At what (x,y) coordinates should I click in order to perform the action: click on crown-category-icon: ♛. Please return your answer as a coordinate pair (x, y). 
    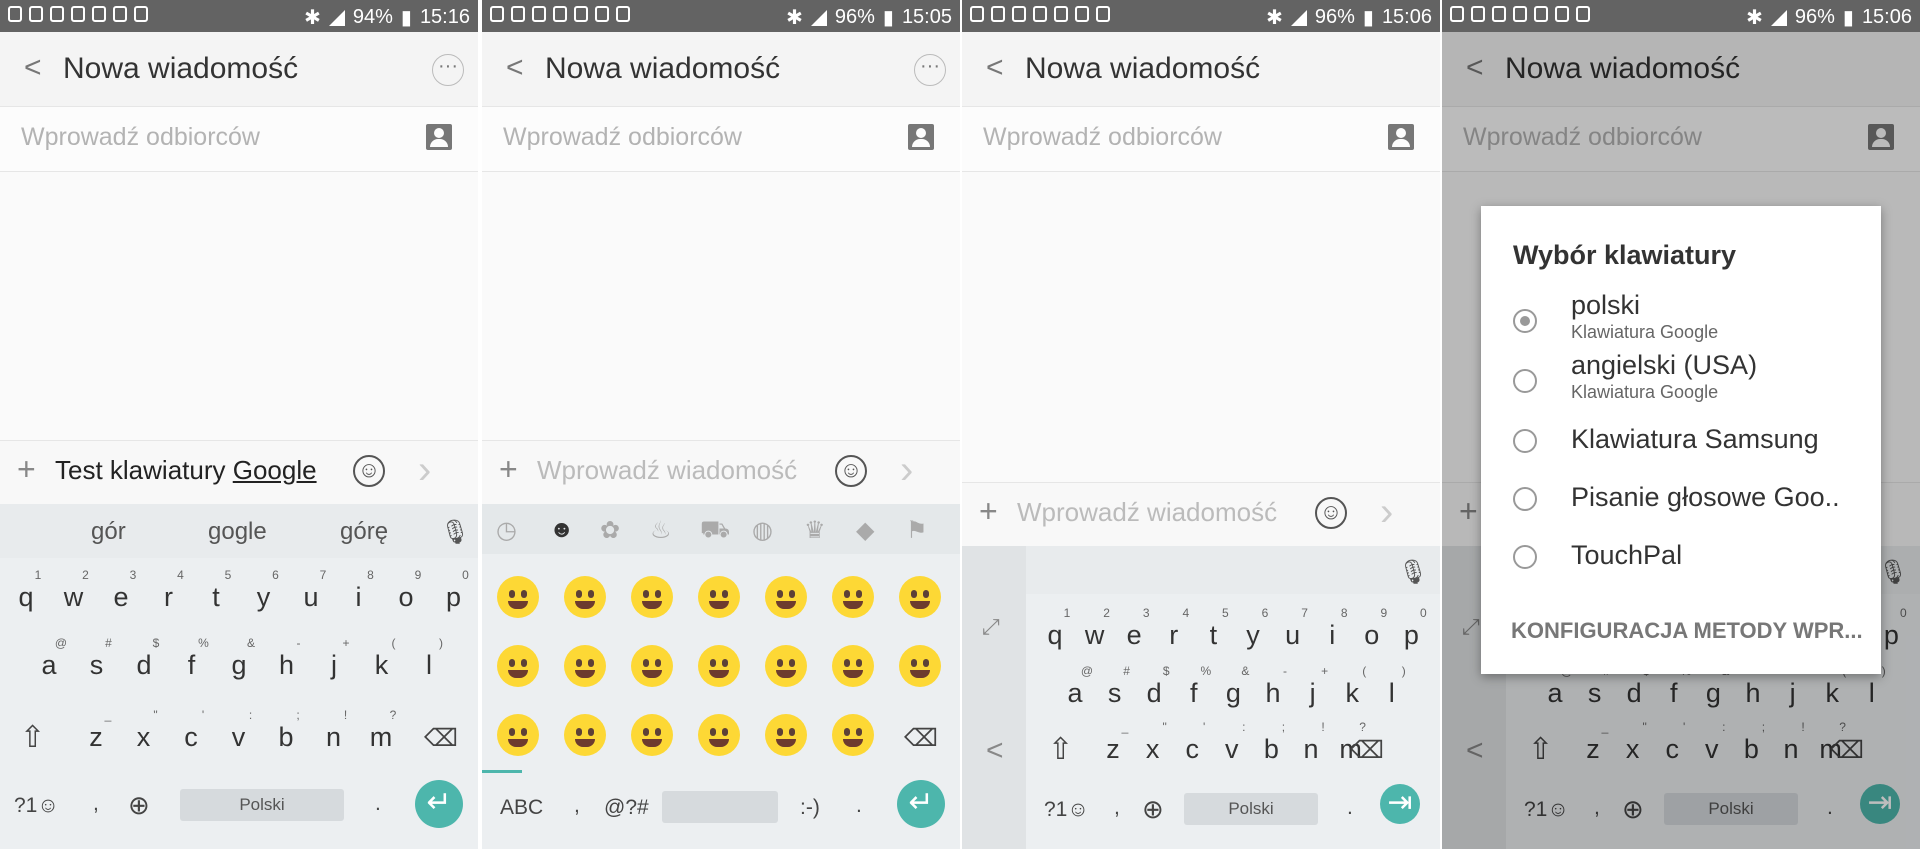
    Looking at the image, I should click on (815, 530).